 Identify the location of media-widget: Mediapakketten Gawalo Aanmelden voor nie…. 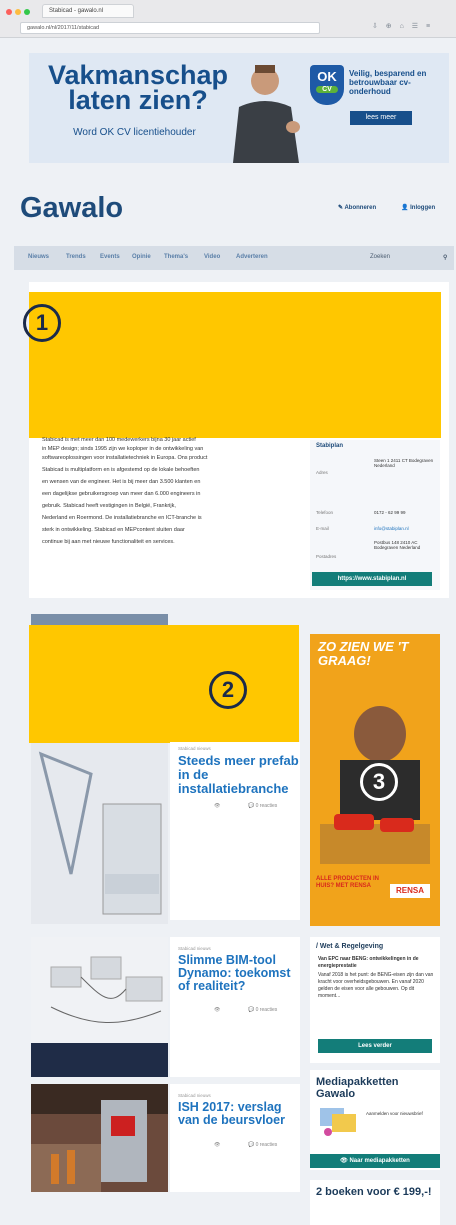
(375, 1120).